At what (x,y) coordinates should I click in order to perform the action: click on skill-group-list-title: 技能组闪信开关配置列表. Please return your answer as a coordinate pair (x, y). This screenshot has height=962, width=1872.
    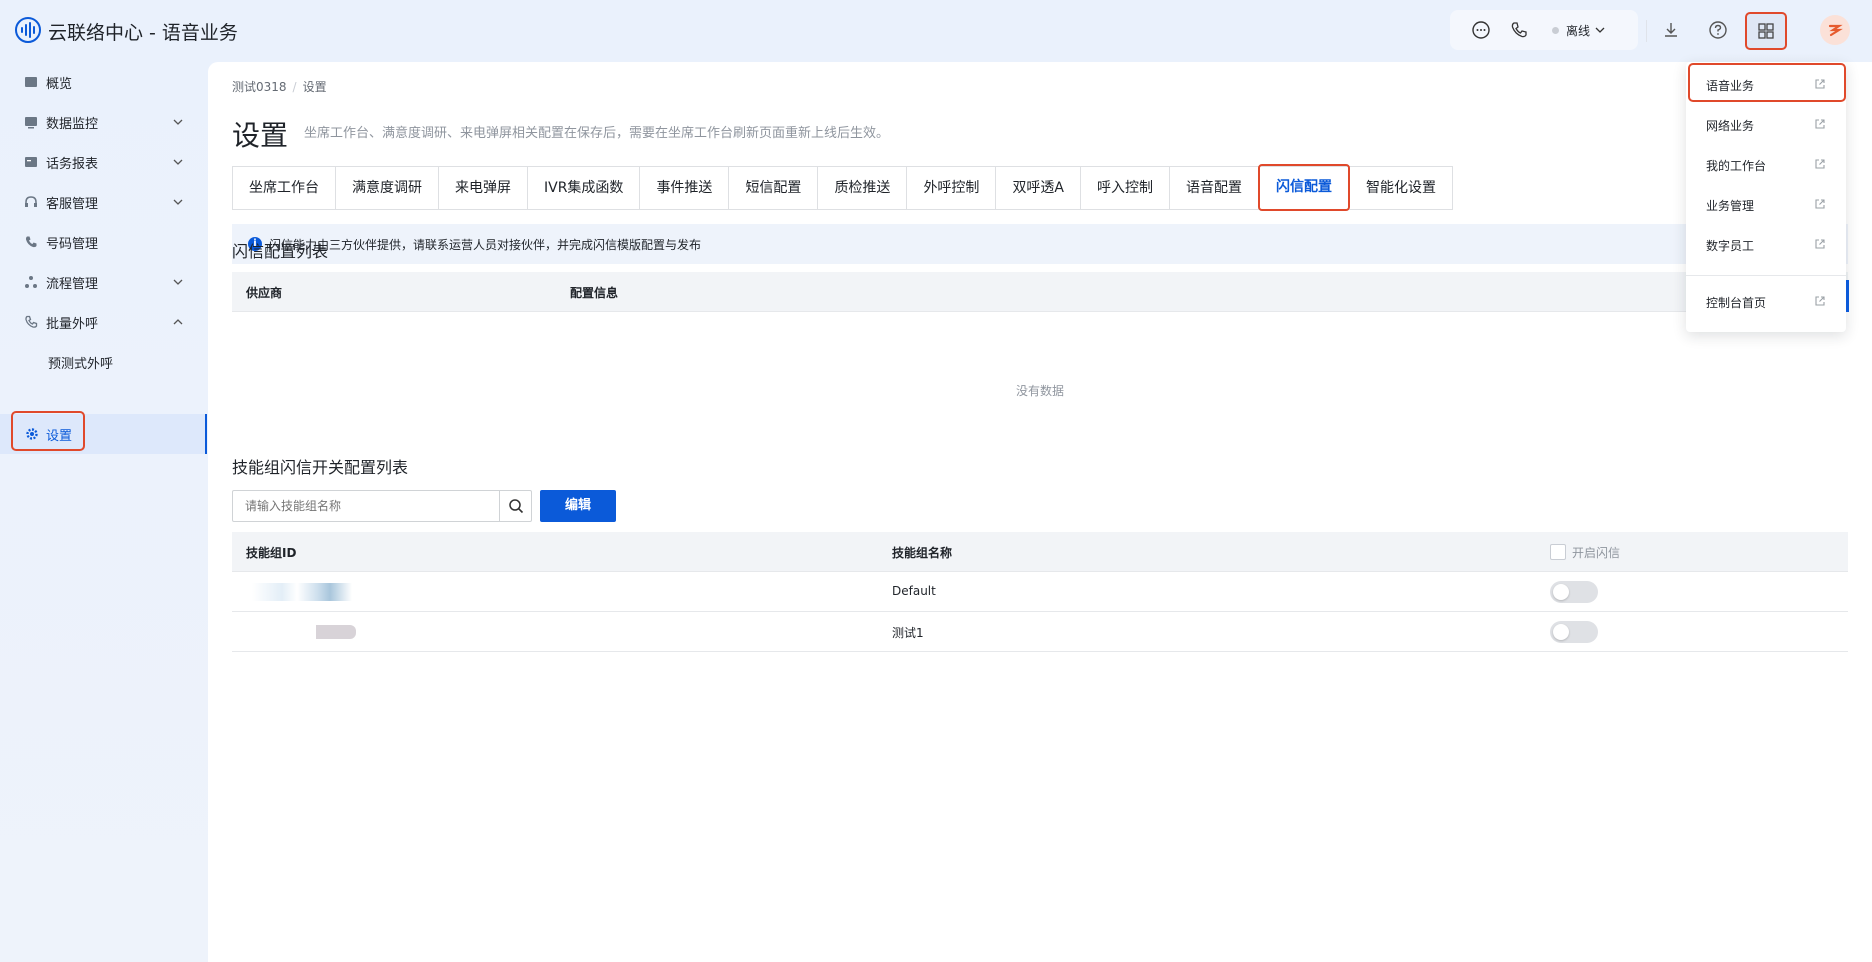
    Looking at the image, I should click on (320, 467).